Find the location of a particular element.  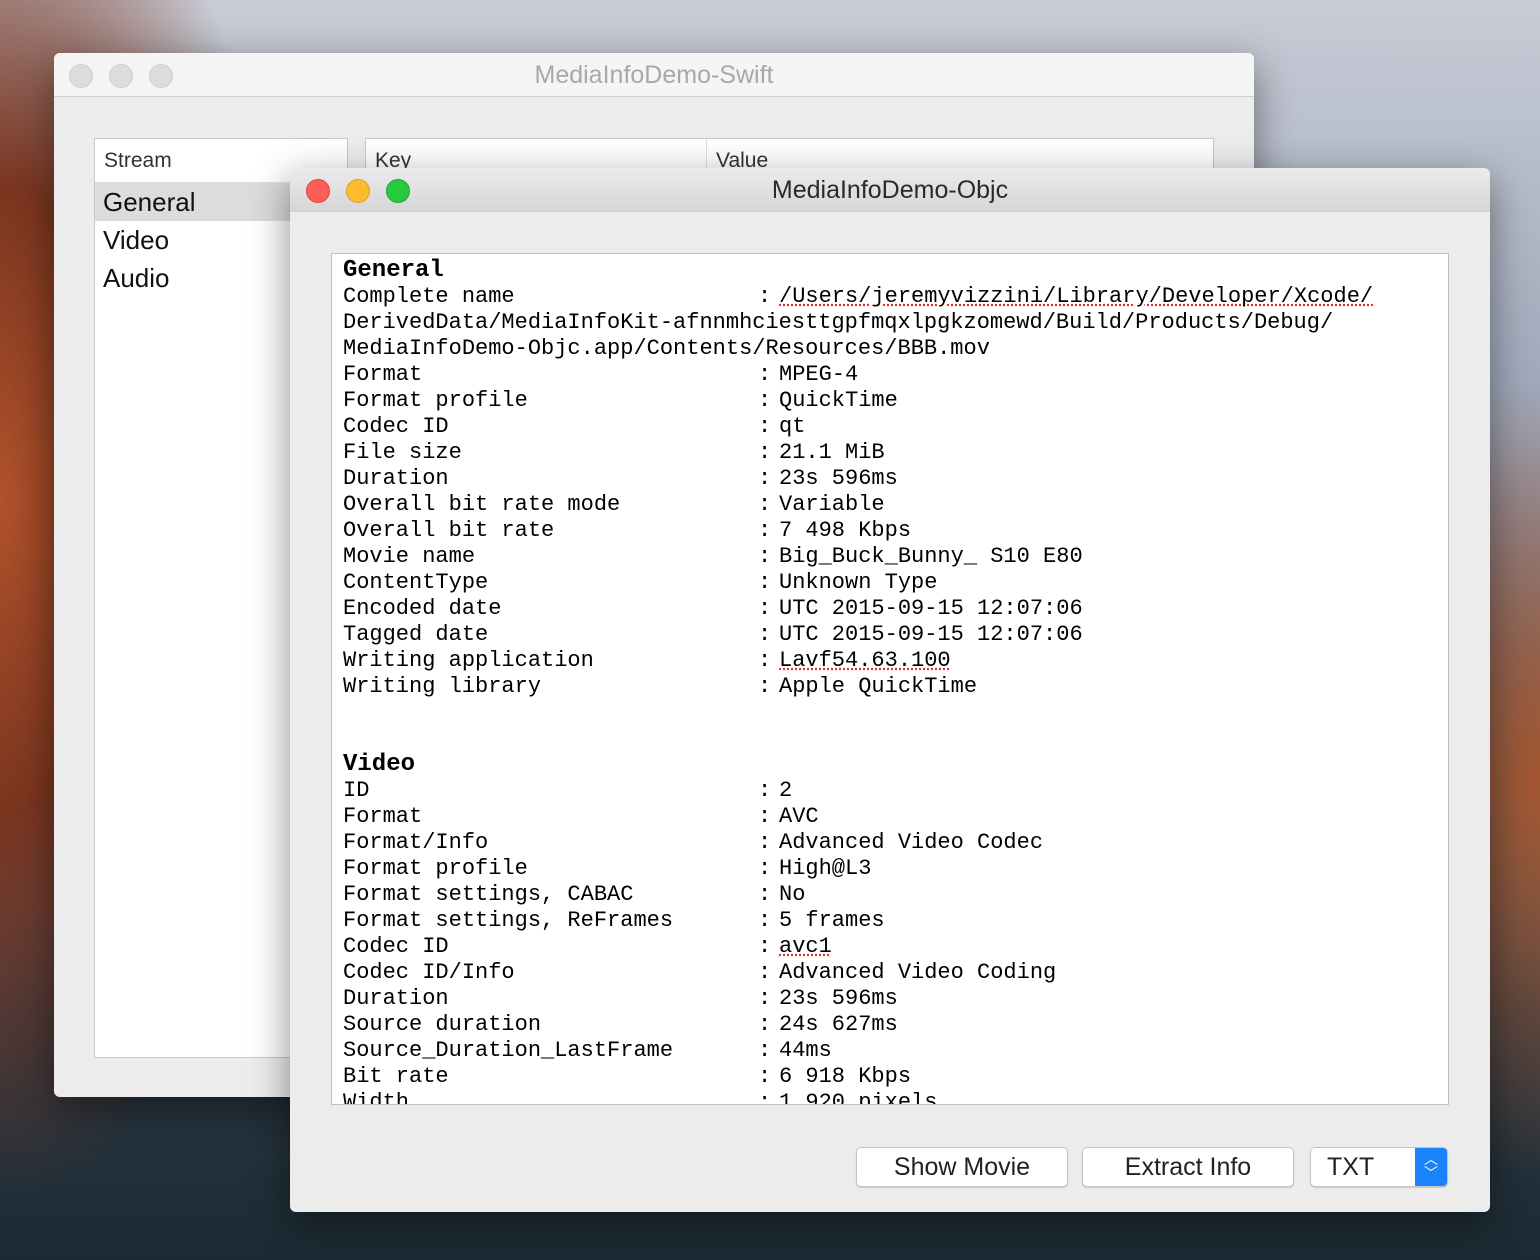

info-row: Movie name: Big_Buck_Bunny_ S10 E80 is located at coordinates (895, 557).